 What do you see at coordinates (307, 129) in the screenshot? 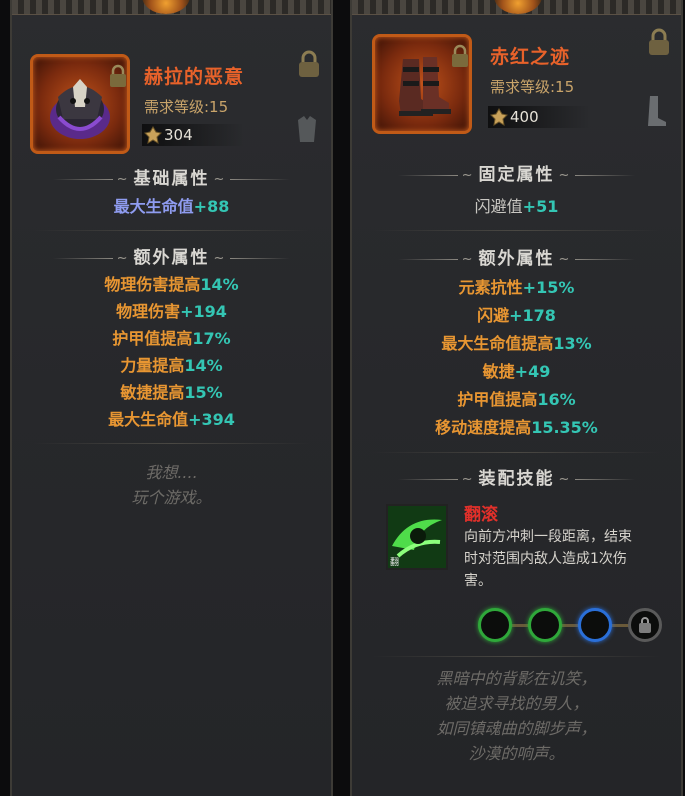
I see `armor-slot-icon` at bounding box center [307, 129].